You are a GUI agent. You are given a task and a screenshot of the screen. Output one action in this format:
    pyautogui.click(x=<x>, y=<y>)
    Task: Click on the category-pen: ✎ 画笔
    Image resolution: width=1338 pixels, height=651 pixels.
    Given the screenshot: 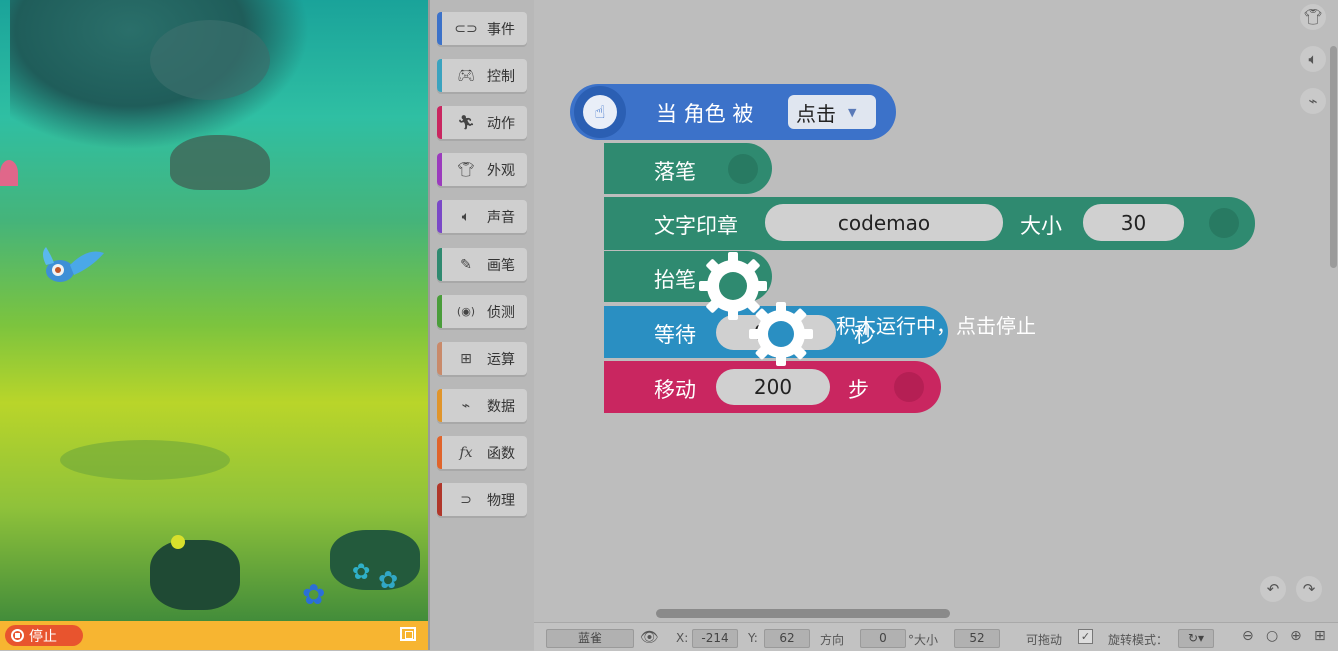 What is the action you would take?
    pyautogui.click(x=482, y=264)
    